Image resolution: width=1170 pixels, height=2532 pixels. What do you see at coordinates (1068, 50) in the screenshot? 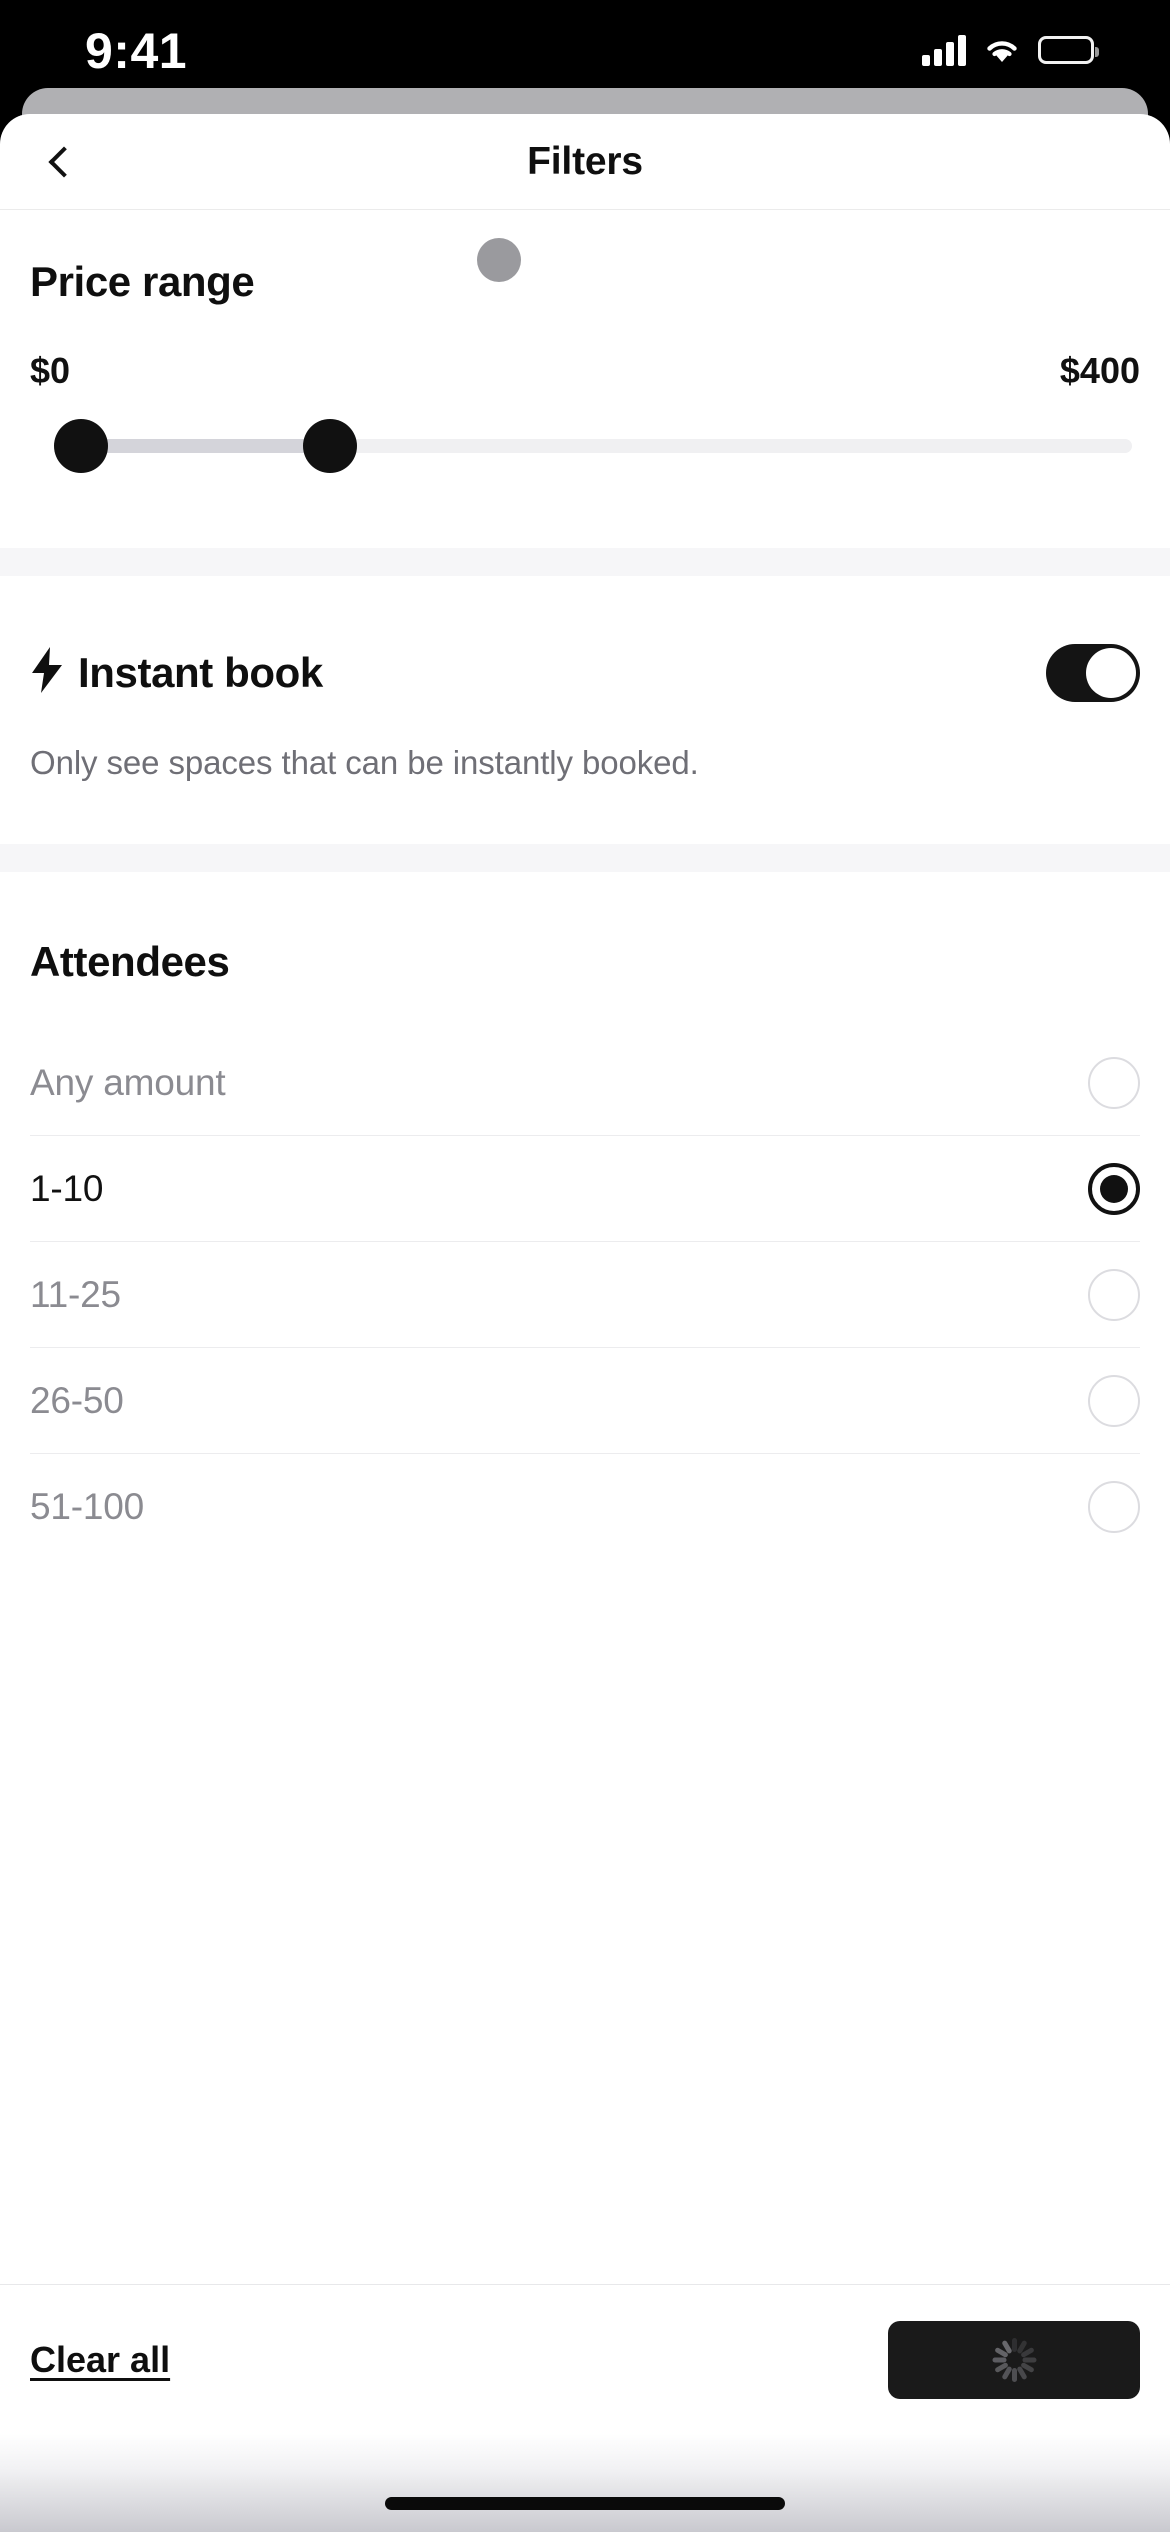
I see `battery-icon` at bounding box center [1068, 50].